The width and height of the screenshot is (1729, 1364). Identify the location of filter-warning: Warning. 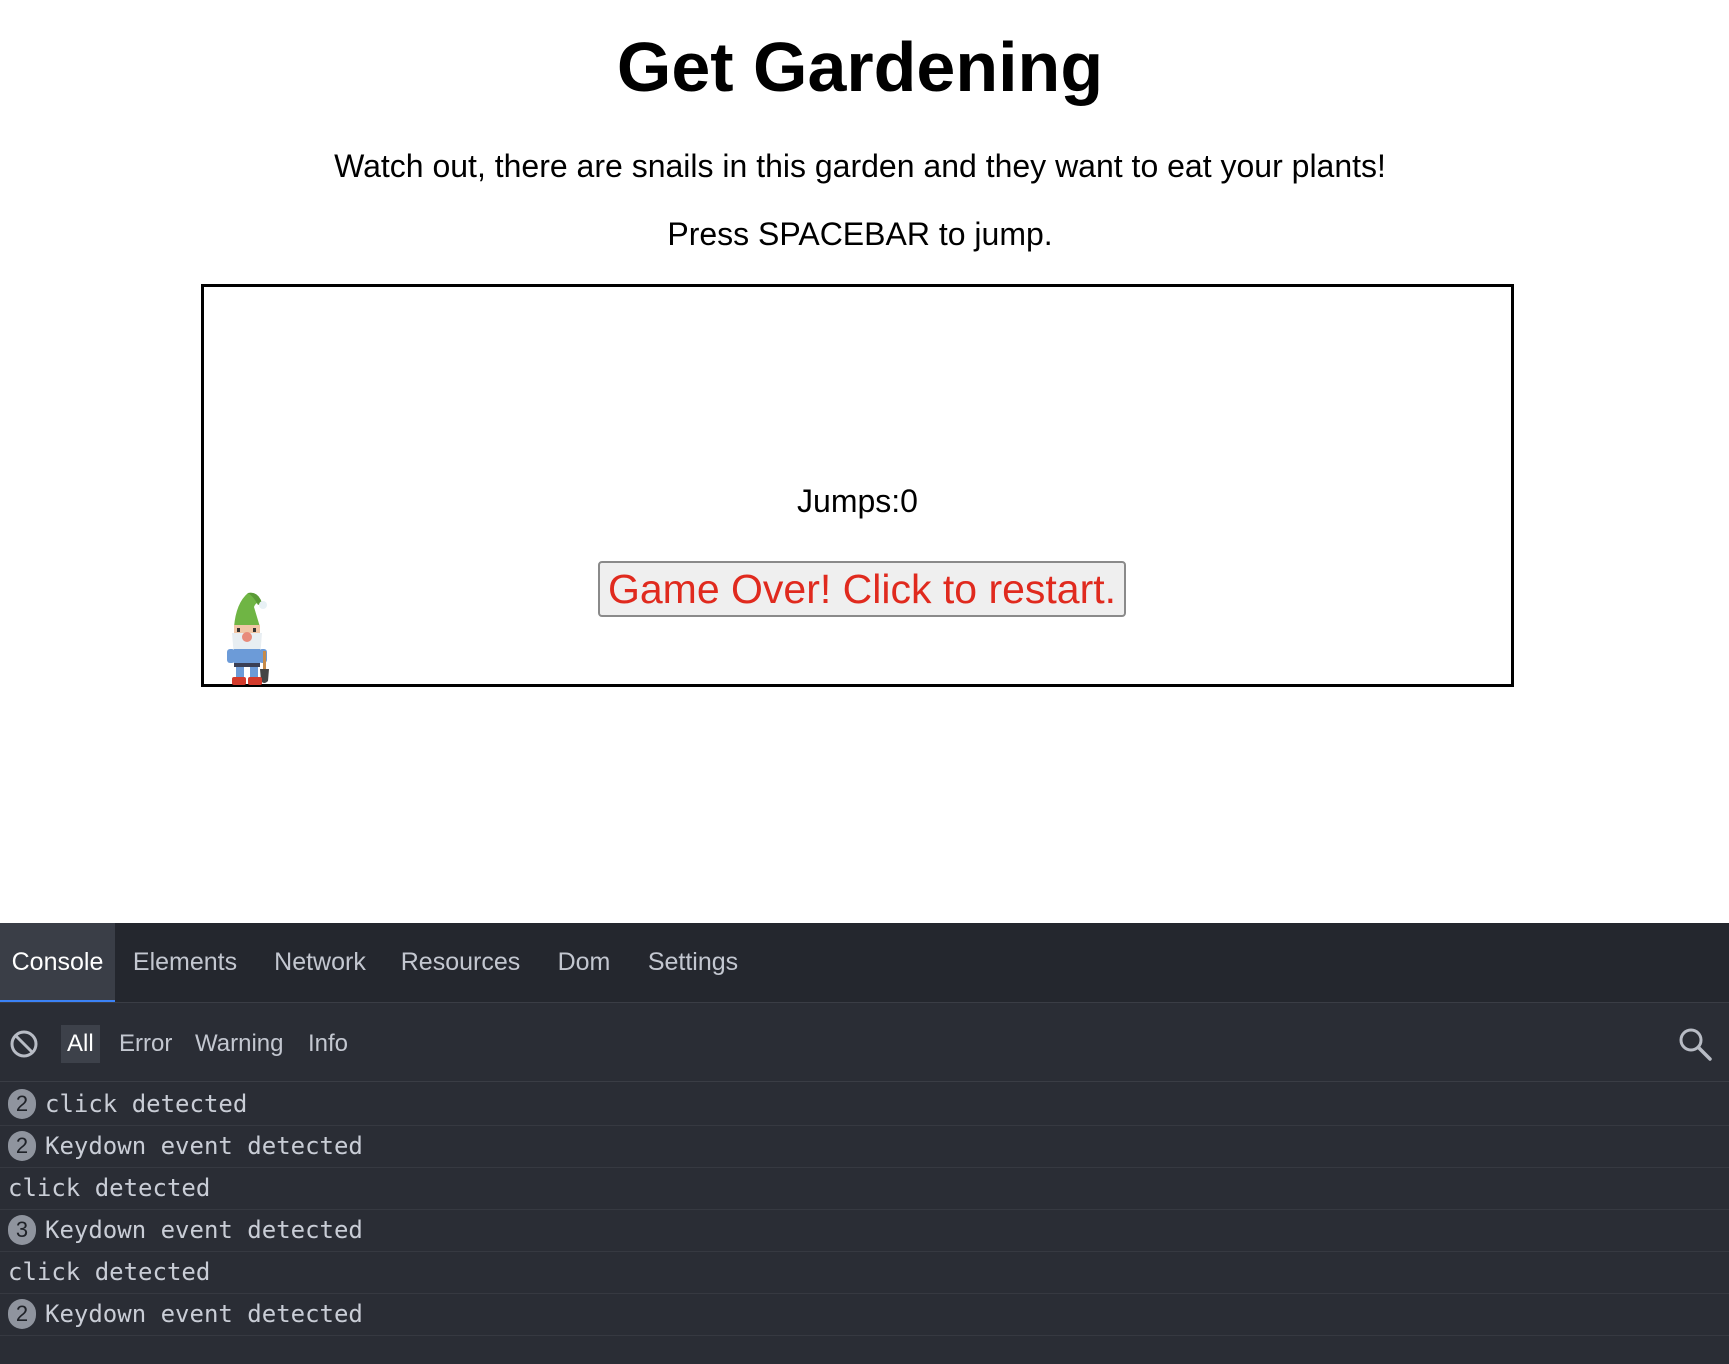
(239, 1044).